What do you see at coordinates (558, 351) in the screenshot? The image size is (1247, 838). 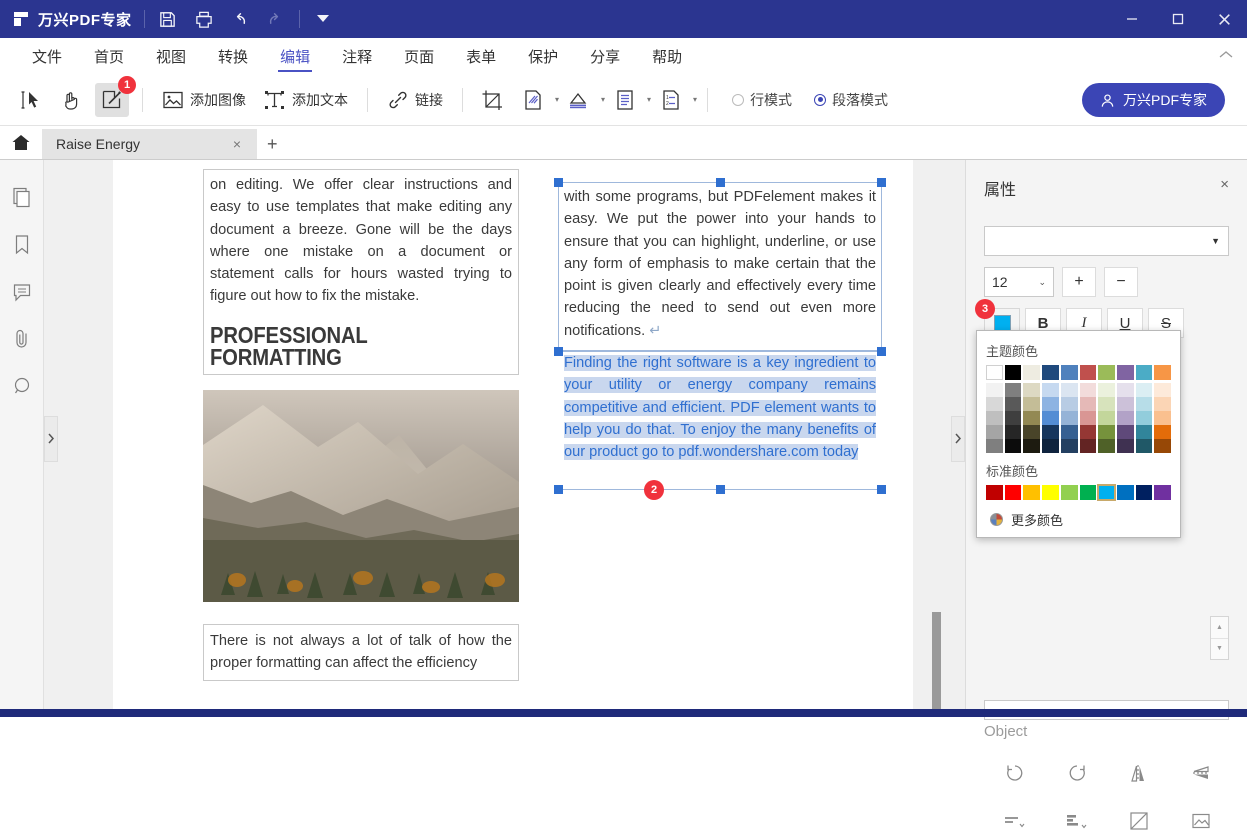 I see `resize-handle-bl` at bounding box center [558, 351].